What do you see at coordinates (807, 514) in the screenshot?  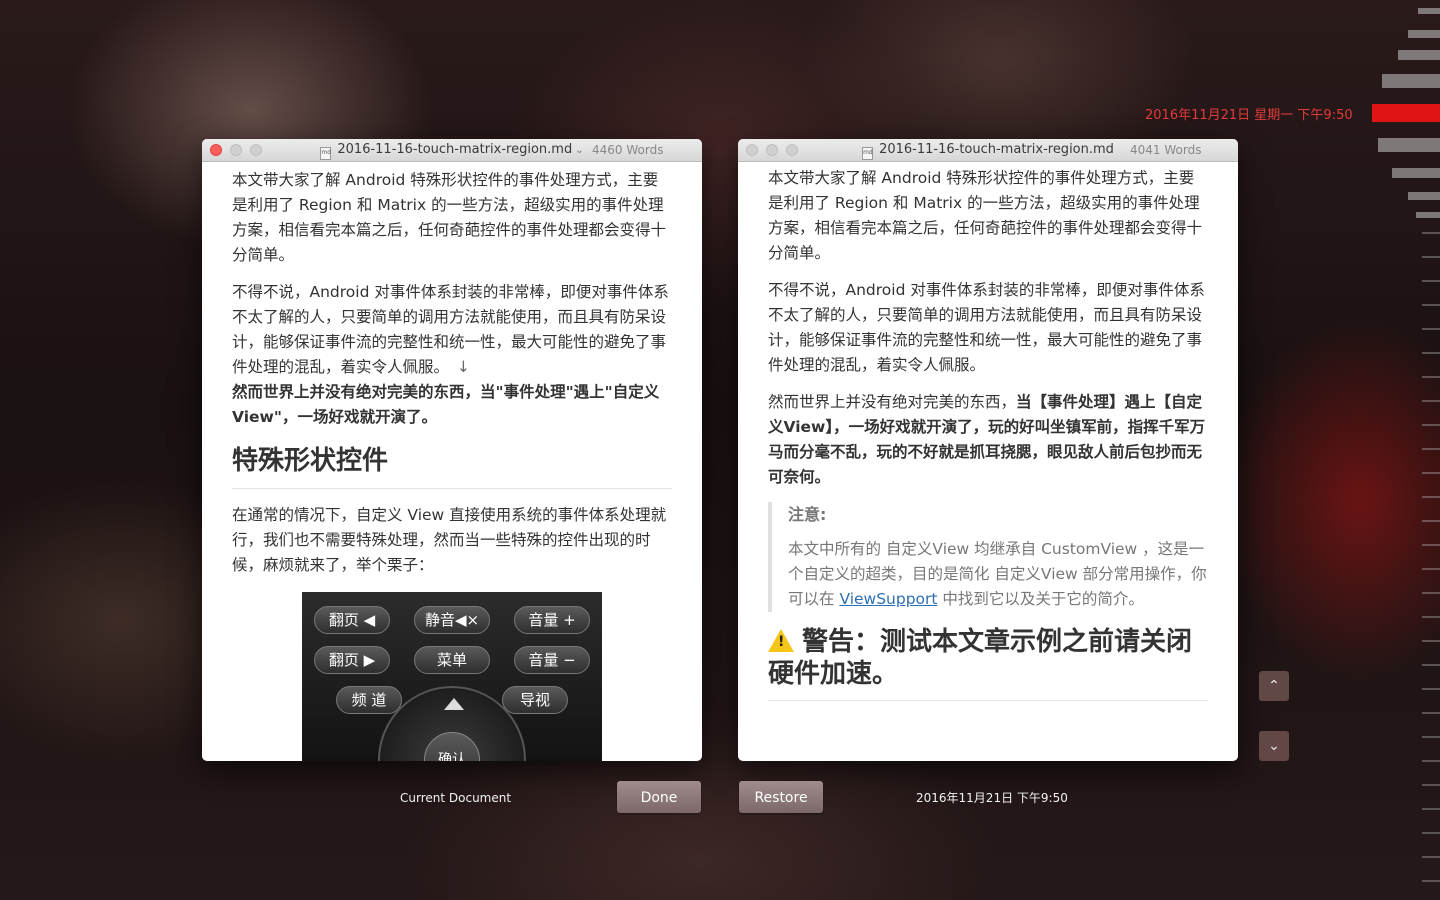 I see `note-title: 注意:` at bounding box center [807, 514].